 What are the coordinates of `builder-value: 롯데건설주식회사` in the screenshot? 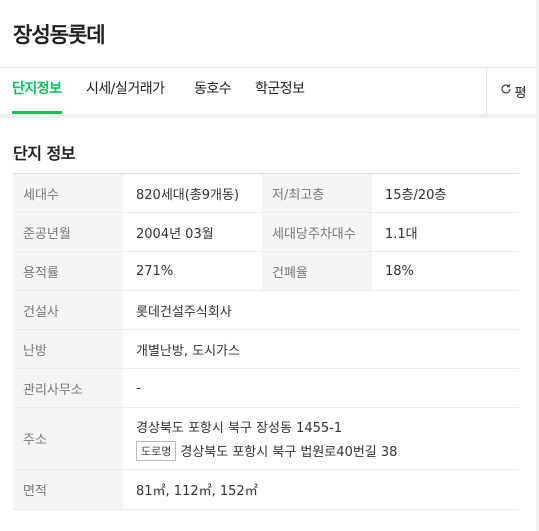 It's located at (184, 312).